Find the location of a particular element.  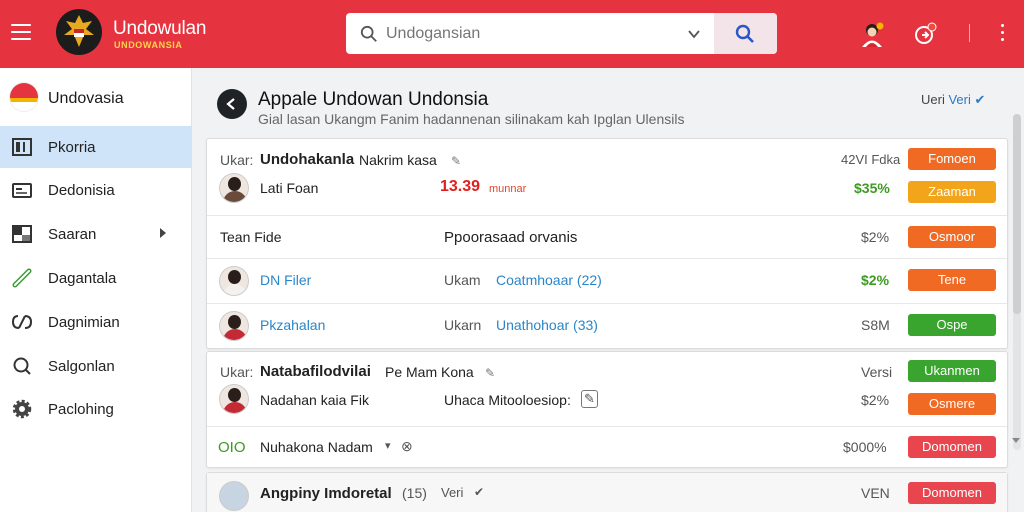

row-value: $35% is located at coordinates (872, 188).